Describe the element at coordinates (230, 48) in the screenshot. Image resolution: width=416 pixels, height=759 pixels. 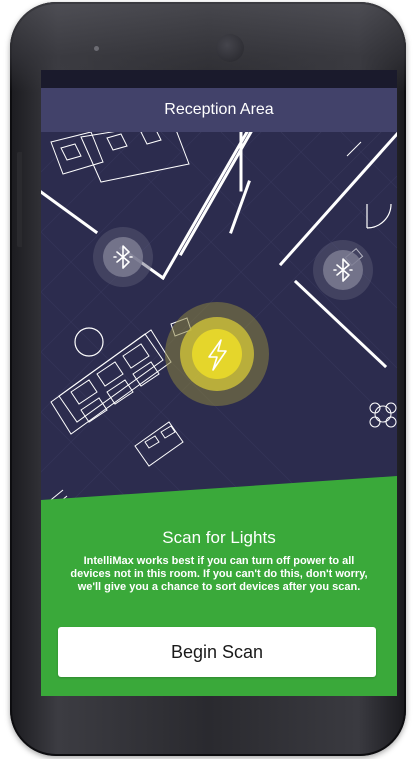
I see `phone-camera` at that location.